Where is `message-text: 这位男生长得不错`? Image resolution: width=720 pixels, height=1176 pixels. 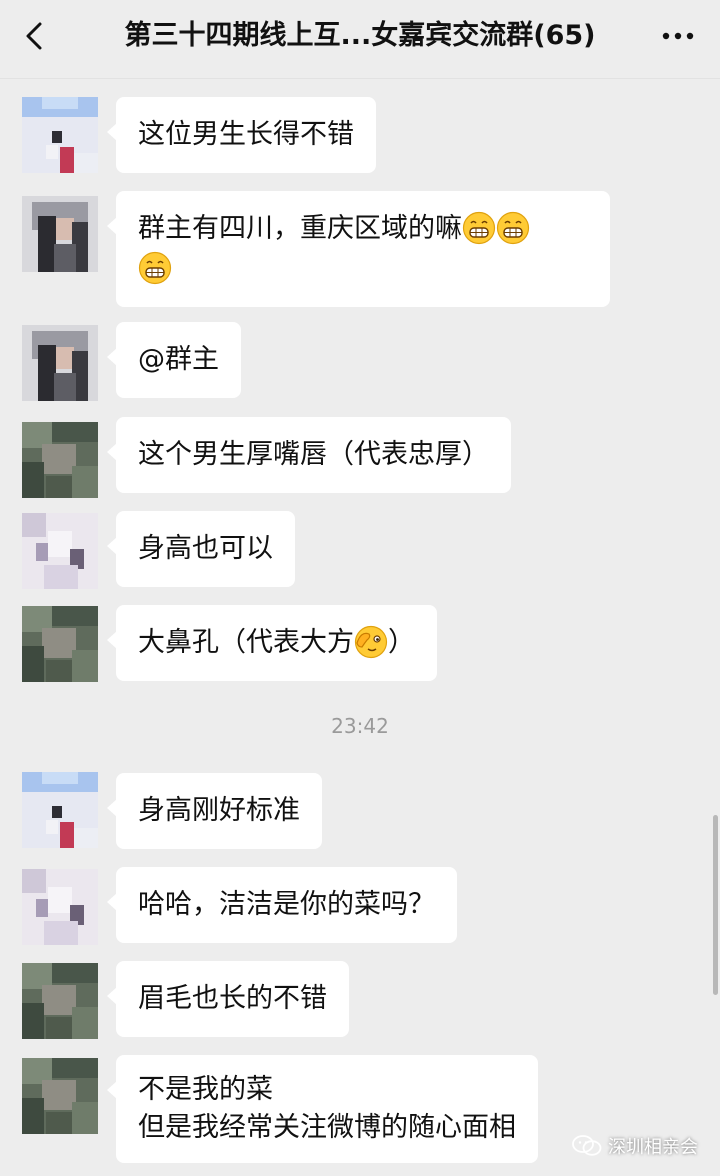 message-text: 这位男生长得不错 is located at coordinates (246, 134).